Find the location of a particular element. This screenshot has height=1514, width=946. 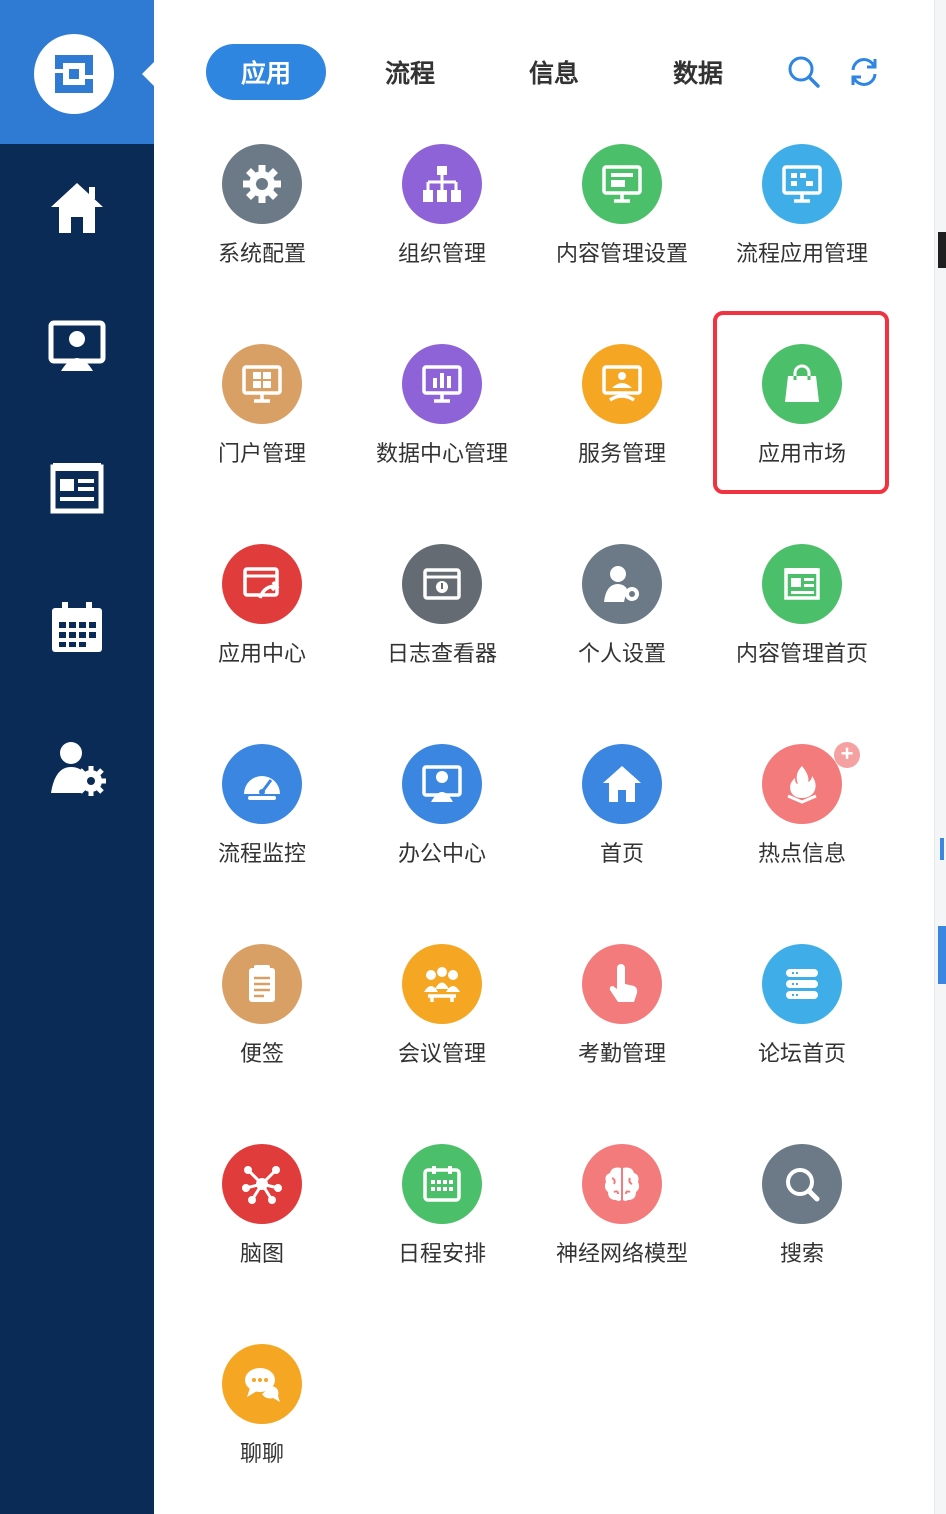

sidebar-item-office is located at coordinates (77, 347).